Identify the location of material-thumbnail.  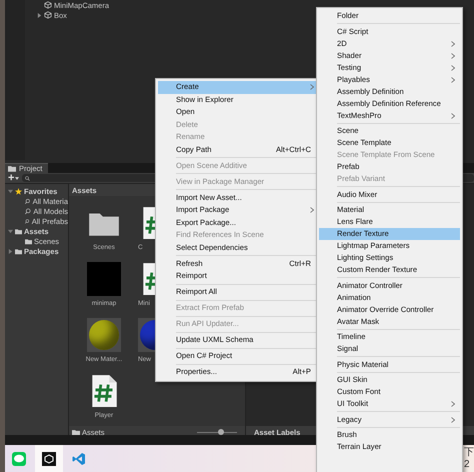
(104, 335).